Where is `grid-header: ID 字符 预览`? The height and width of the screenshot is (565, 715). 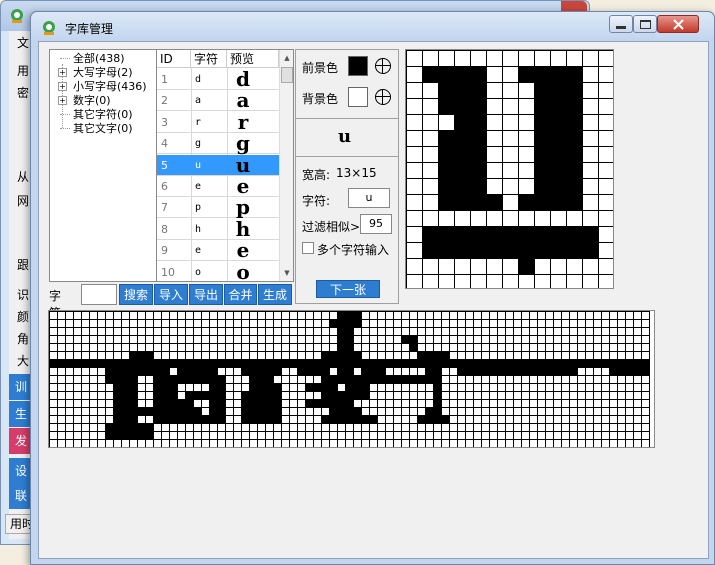
grid-header: ID 字符 预览 is located at coordinates (218, 59).